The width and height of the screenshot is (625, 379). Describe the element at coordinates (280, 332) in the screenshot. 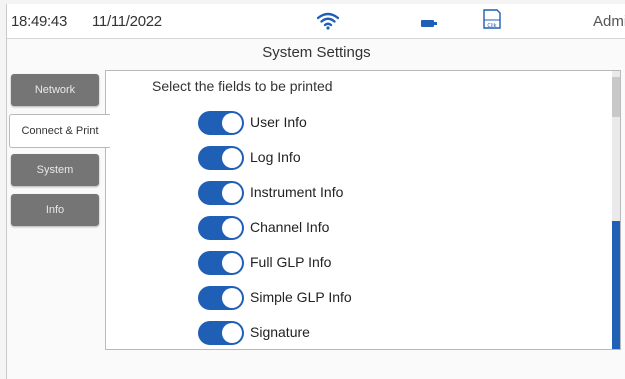

I see `field-label: Signature` at that location.